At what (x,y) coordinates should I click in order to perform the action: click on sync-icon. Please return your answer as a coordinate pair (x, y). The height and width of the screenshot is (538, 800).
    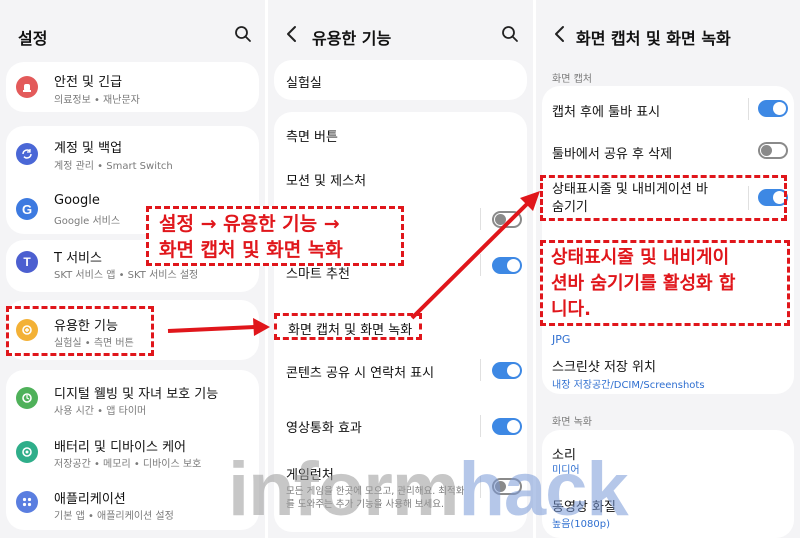
    Looking at the image, I should click on (27, 154).